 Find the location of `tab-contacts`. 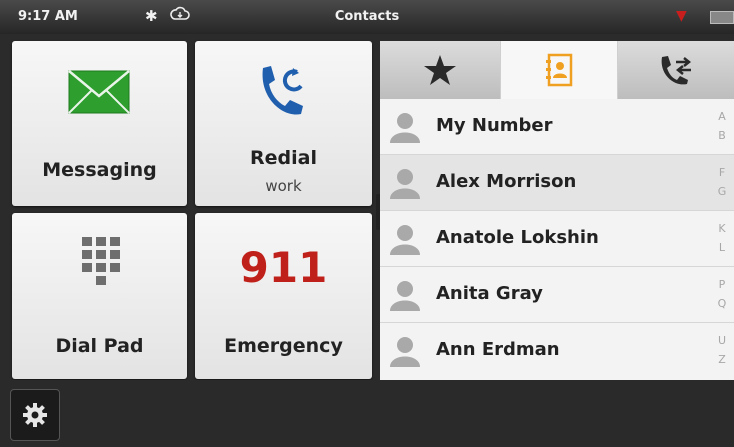

tab-contacts is located at coordinates (559, 70).